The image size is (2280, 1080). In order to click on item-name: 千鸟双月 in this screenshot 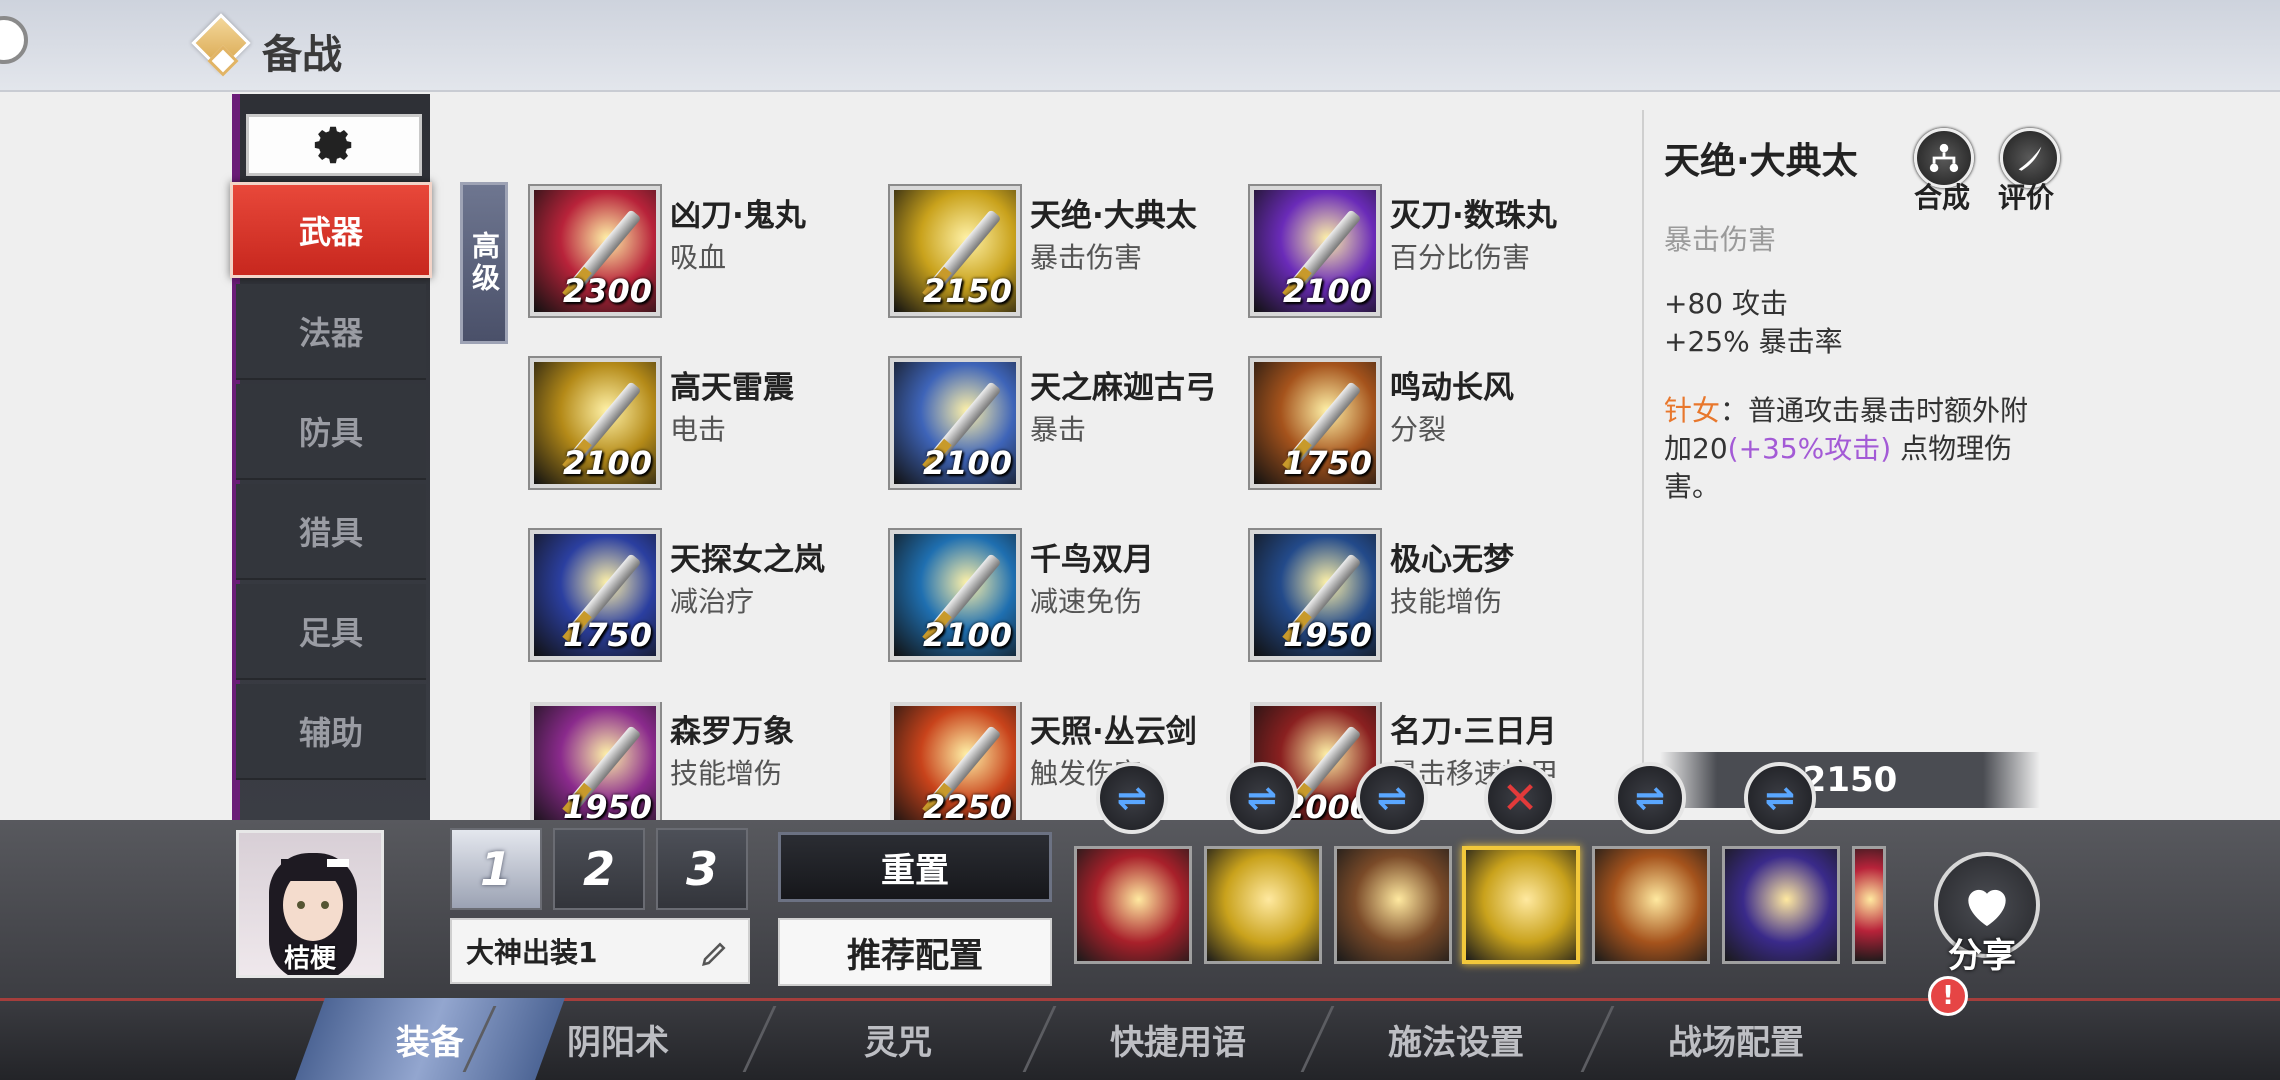, I will do `click(1092, 560)`.